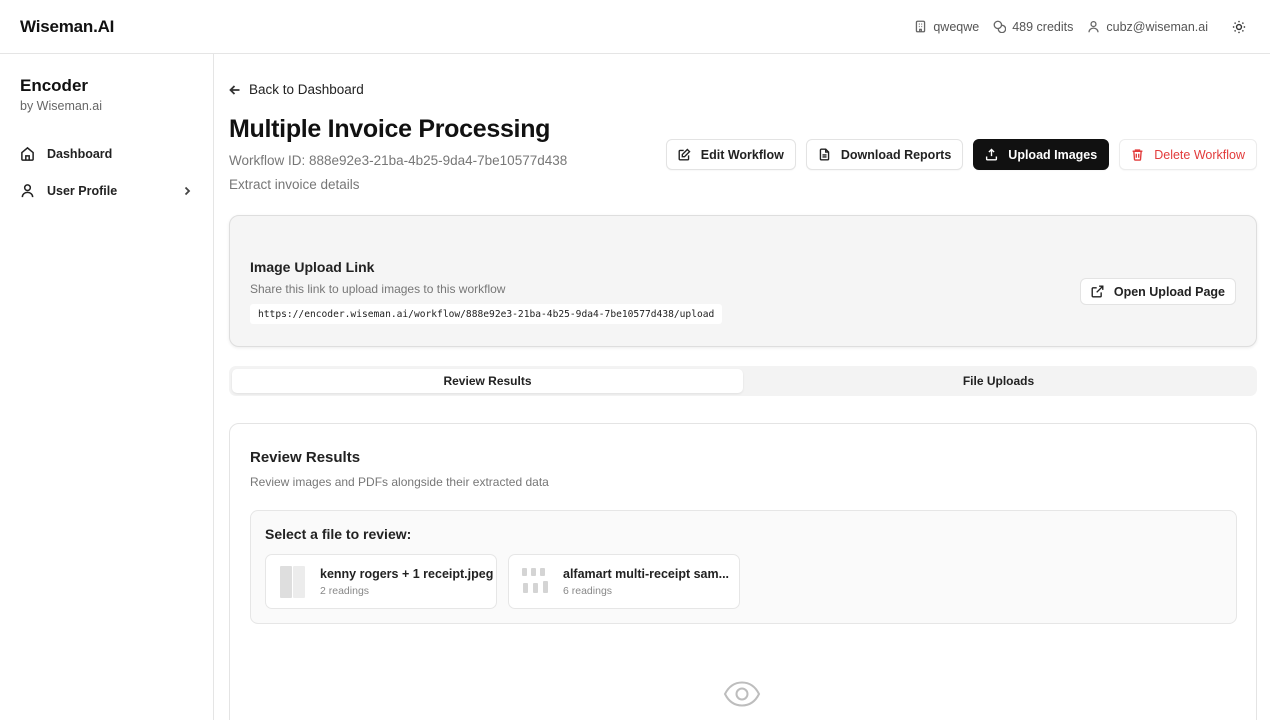 Image resolution: width=1270 pixels, height=720 pixels. What do you see at coordinates (407, 573) in the screenshot?
I see `file-name: kenny rogers + 1 receipt.jpeg` at bounding box center [407, 573].